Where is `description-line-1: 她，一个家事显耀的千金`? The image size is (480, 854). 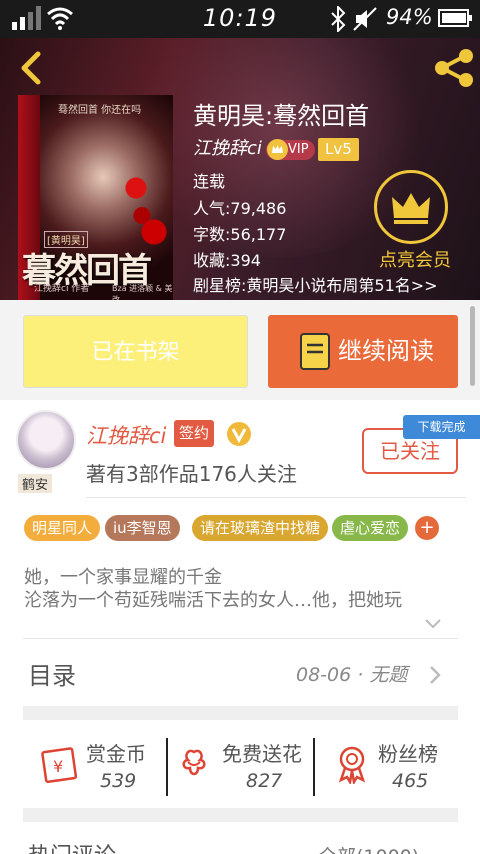
description-line-1: 她，一个家事显耀的千金 is located at coordinates (123, 577).